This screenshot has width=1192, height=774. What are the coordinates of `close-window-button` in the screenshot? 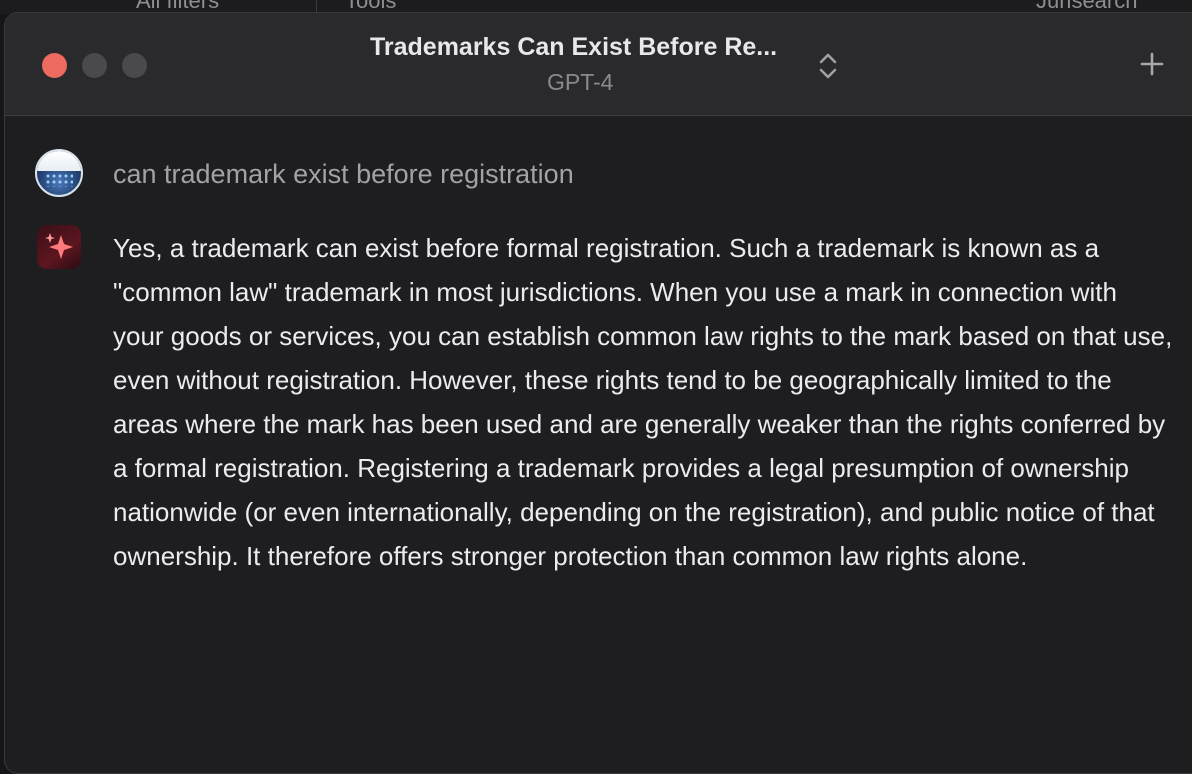 It's located at (54, 65).